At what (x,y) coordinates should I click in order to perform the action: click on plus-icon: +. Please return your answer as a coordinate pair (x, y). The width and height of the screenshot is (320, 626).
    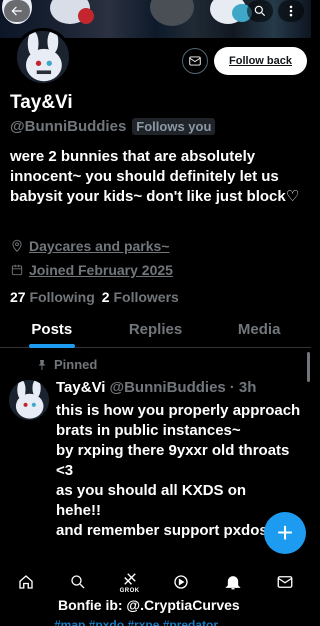
    Looking at the image, I should click on (285, 532).